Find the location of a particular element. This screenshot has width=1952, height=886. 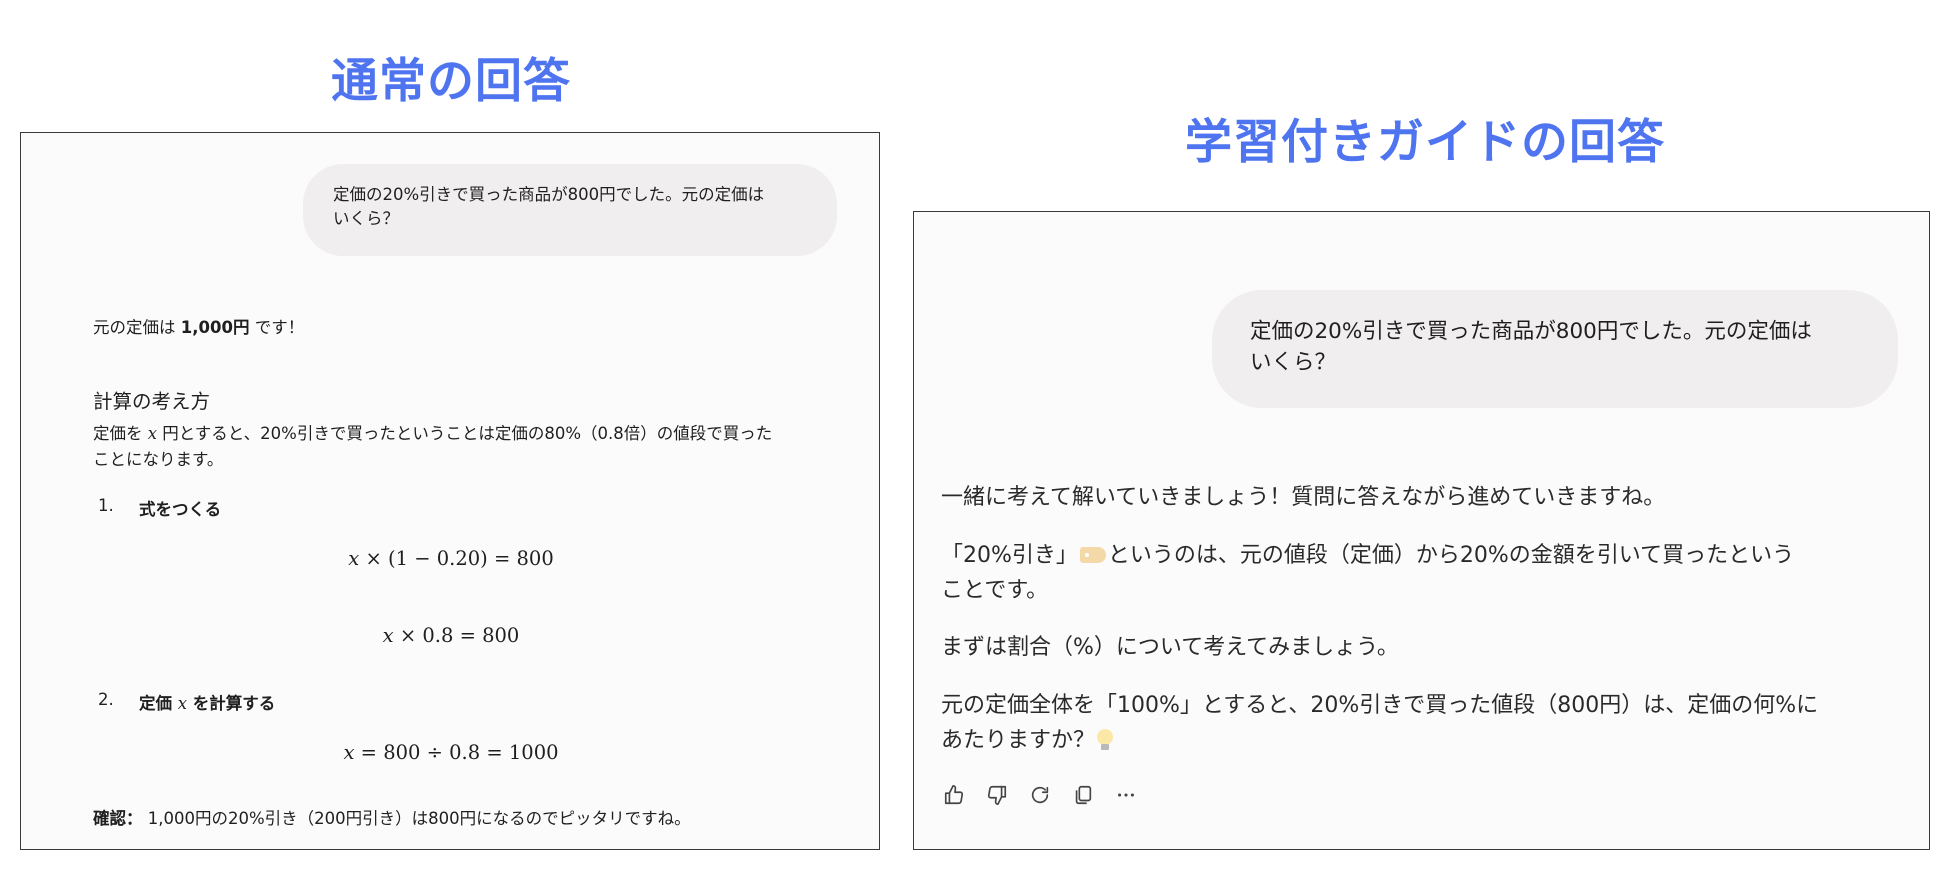

paragraph-text: あたりますか？ is located at coordinates (1018, 741).